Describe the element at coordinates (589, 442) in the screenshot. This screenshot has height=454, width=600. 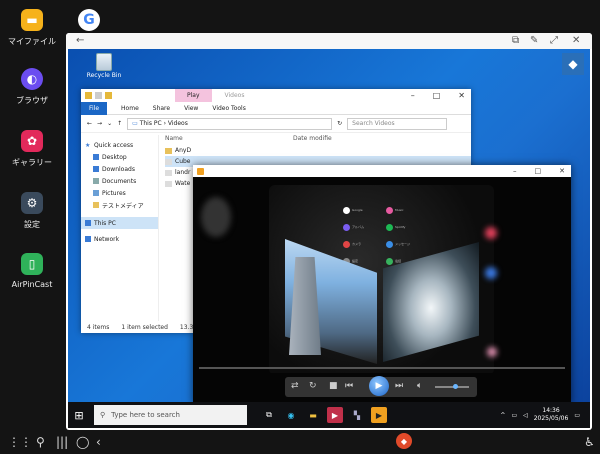
I see `accessibility-icon: ♿︎` at that location.